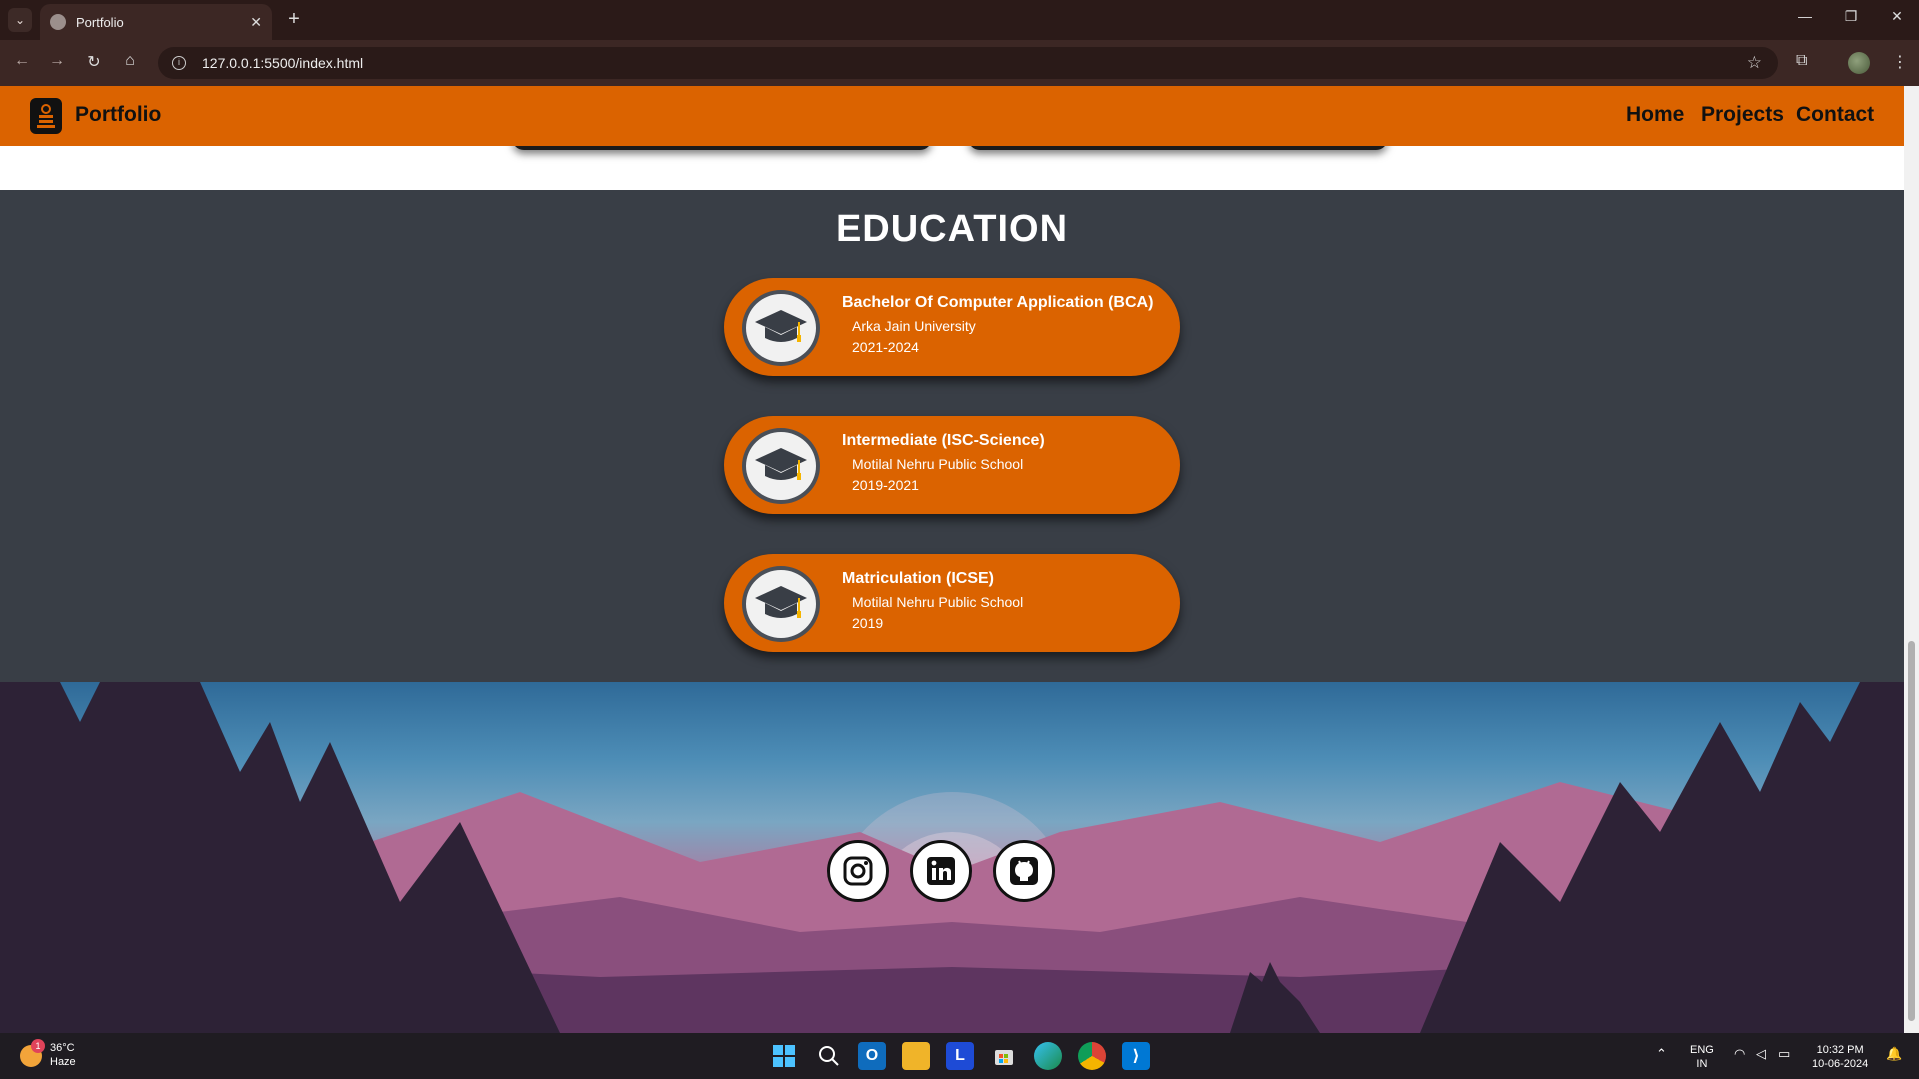 The image size is (1919, 1079). Describe the element at coordinates (1900, 62) in the screenshot. I see `menu-icon: ⋮` at that location.